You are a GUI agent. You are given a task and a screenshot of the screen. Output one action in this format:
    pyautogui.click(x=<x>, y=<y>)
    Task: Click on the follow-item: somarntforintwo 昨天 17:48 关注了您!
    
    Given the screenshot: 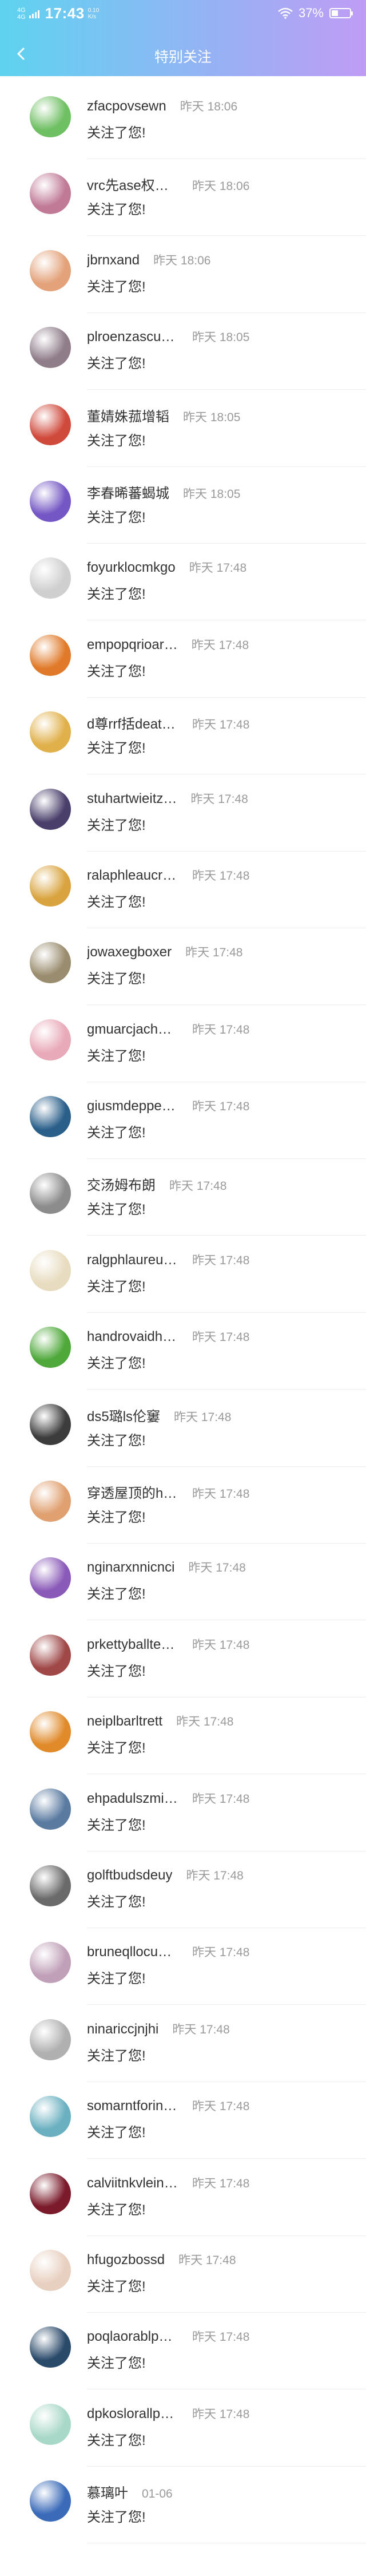 What is the action you would take?
    pyautogui.click(x=183, y=2129)
    